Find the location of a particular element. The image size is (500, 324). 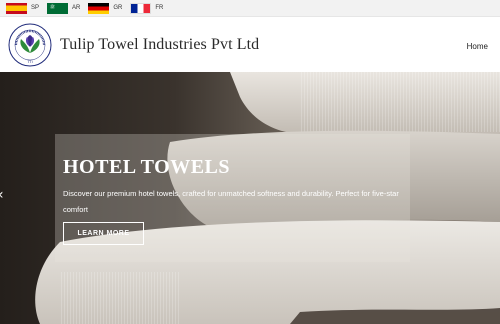

chevron-left-icon: ‹ is located at coordinates (2, 195).